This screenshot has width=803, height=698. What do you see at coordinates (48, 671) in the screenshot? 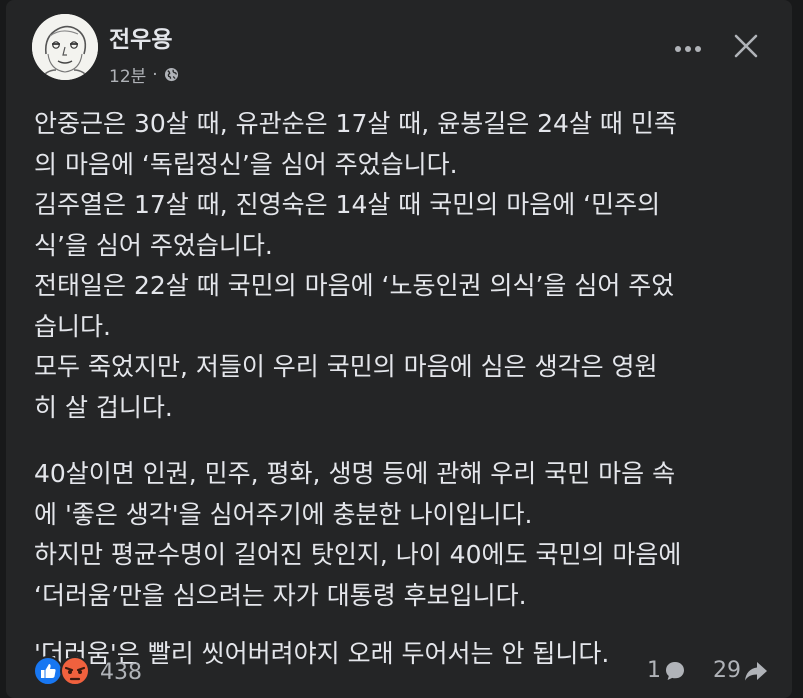
I see `like-icon` at bounding box center [48, 671].